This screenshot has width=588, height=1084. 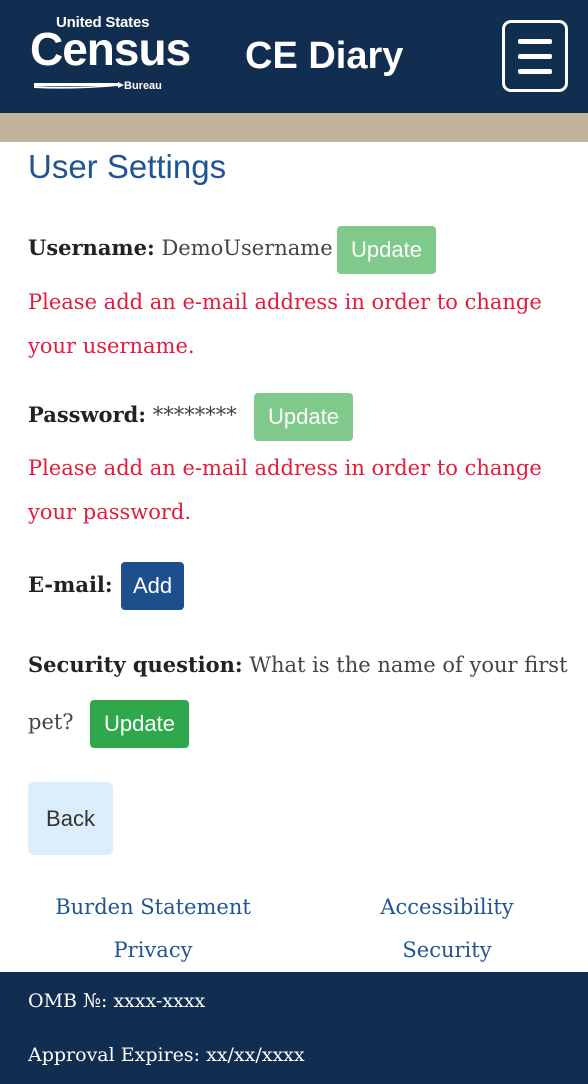 I want to click on app-title: CE Diary, so click(x=324, y=56).